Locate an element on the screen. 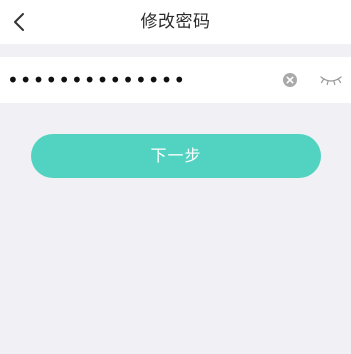 This screenshot has height=354, width=351. eye-closed-icon is located at coordinates (331, 81).